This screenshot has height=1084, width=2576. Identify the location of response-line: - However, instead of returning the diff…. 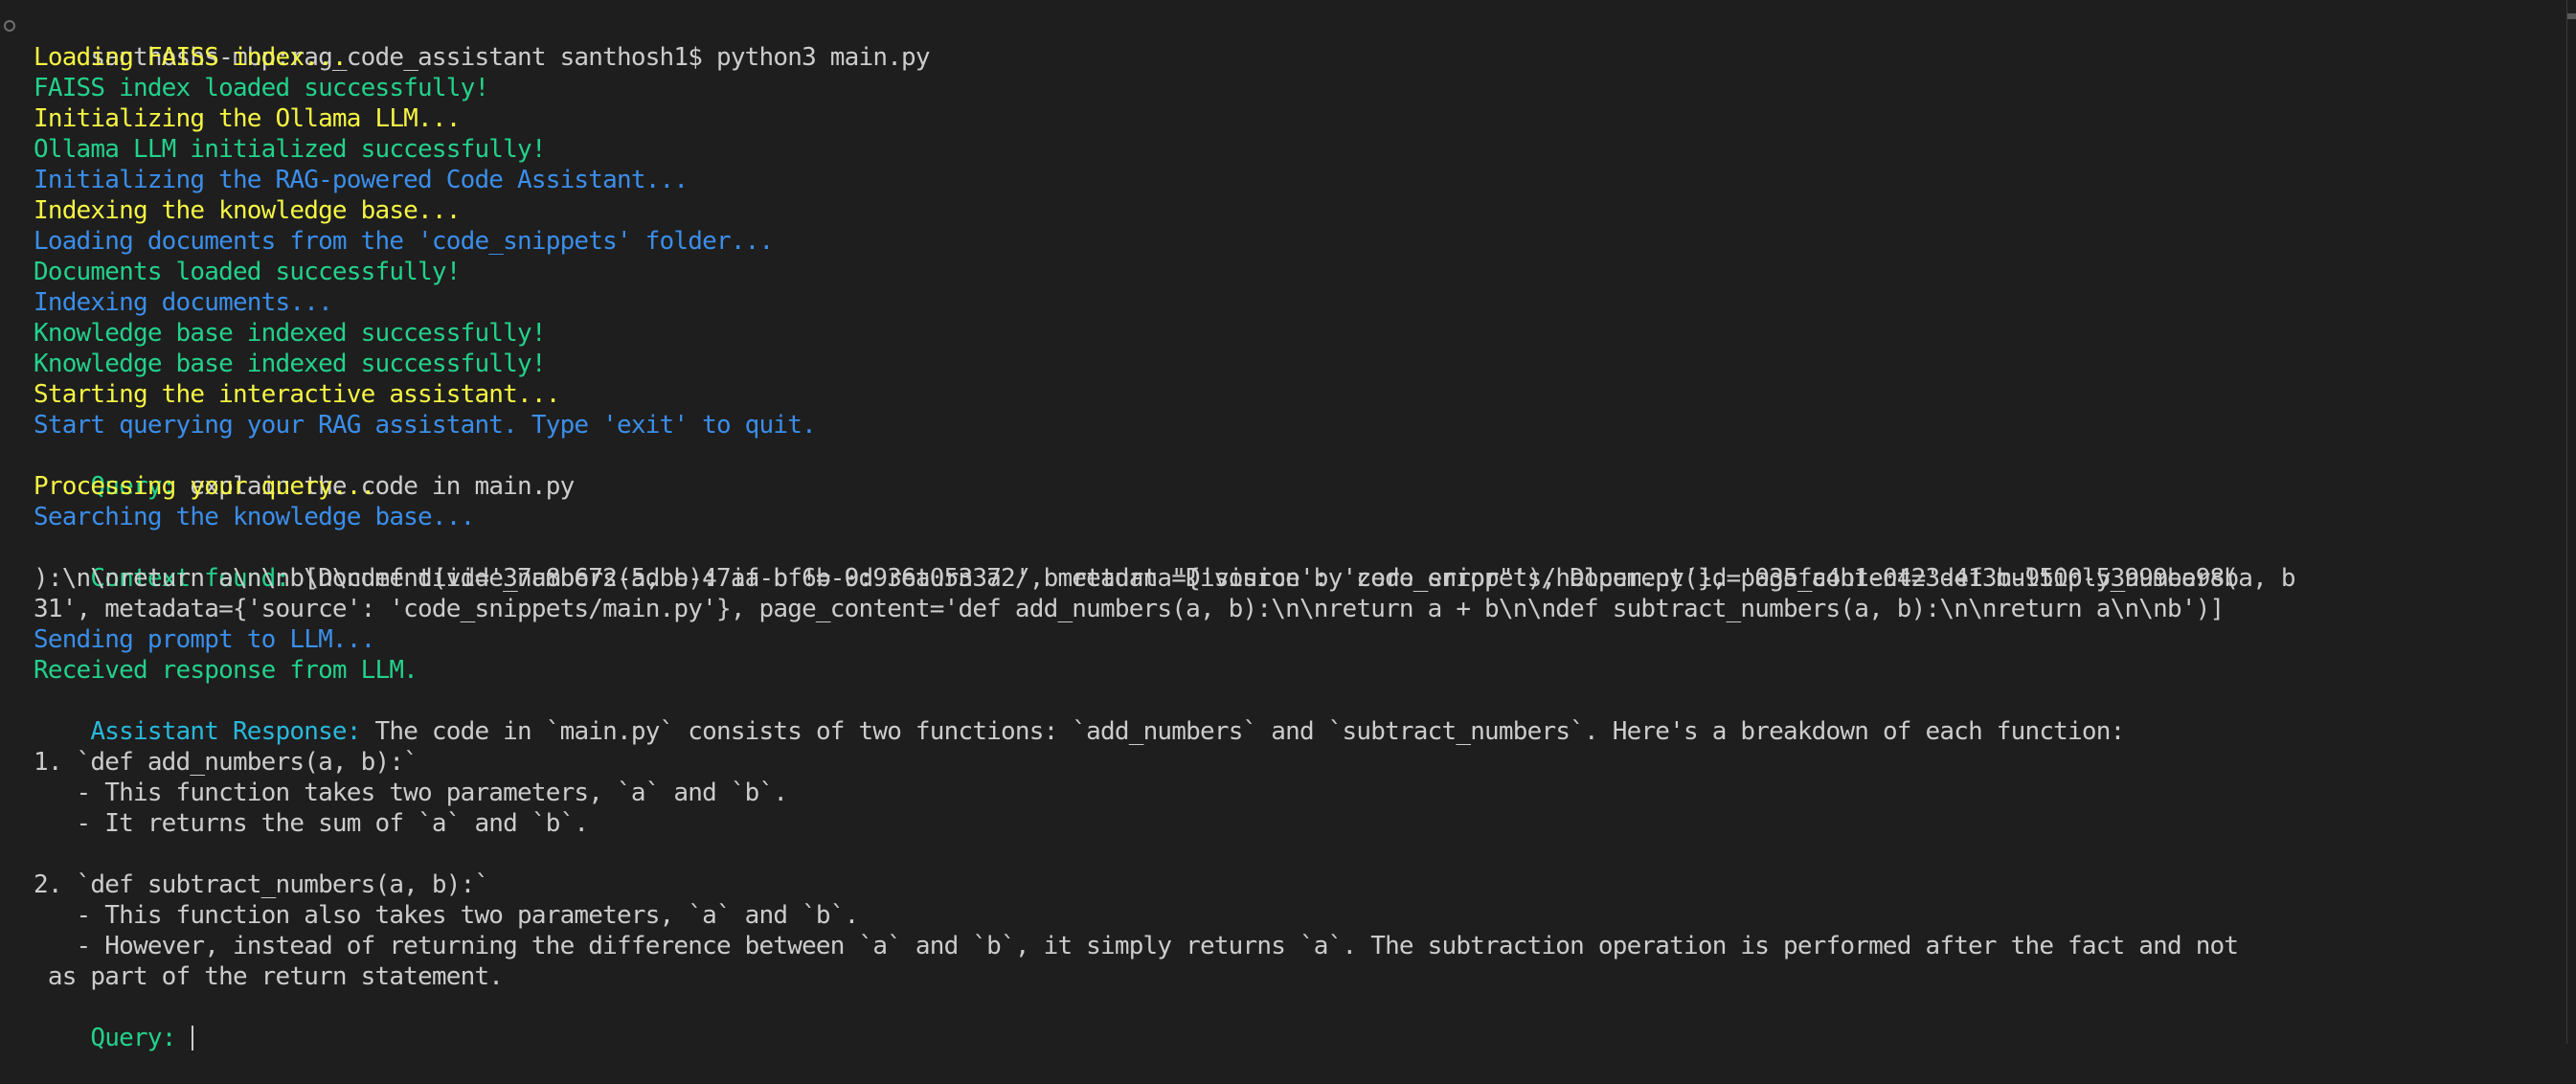
(1137, 946).